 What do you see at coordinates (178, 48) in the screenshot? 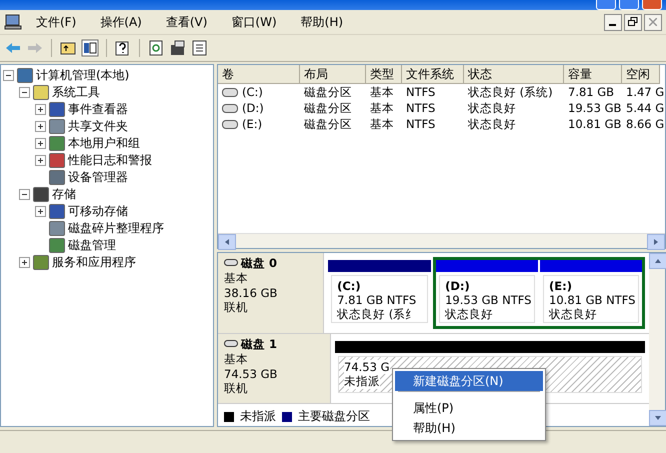
I see `properties-icon` at bounding box center [178, 48].